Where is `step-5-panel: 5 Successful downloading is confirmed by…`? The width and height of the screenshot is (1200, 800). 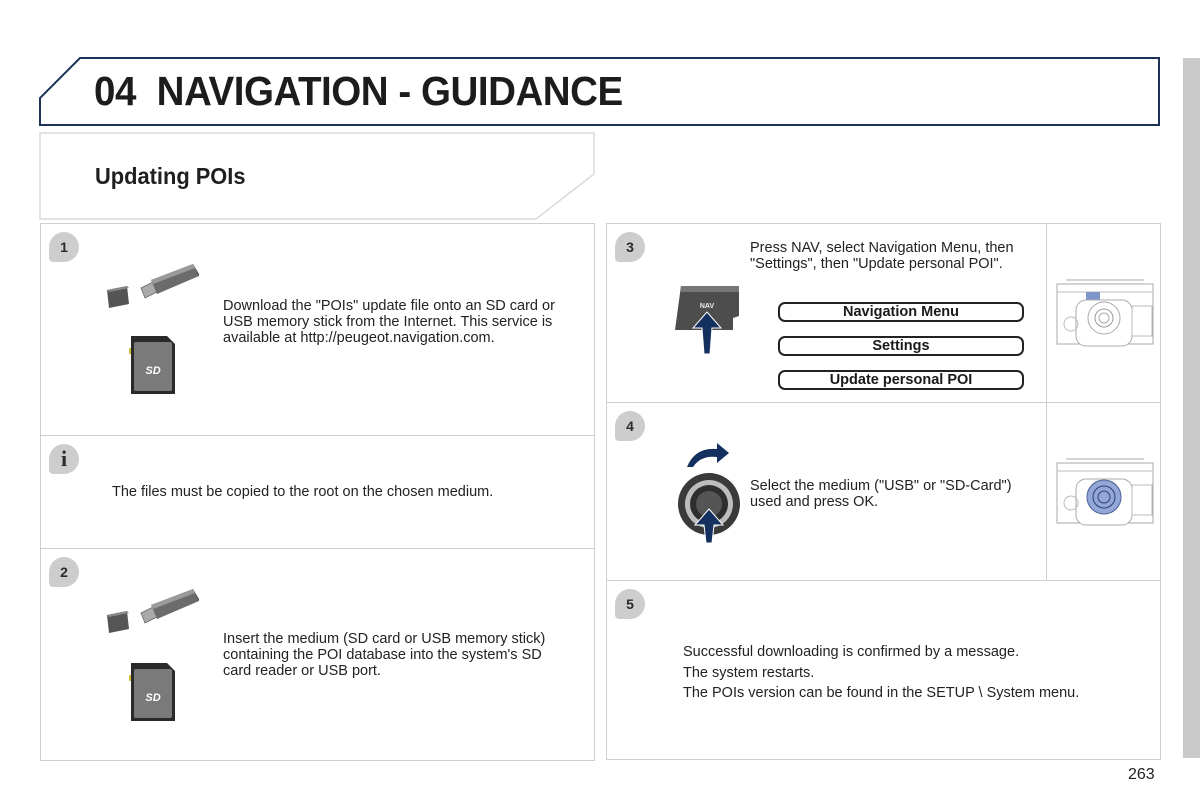
step-5-panel: 5 Successful downloading is confirmed by… is located at coordinates (883, 670).